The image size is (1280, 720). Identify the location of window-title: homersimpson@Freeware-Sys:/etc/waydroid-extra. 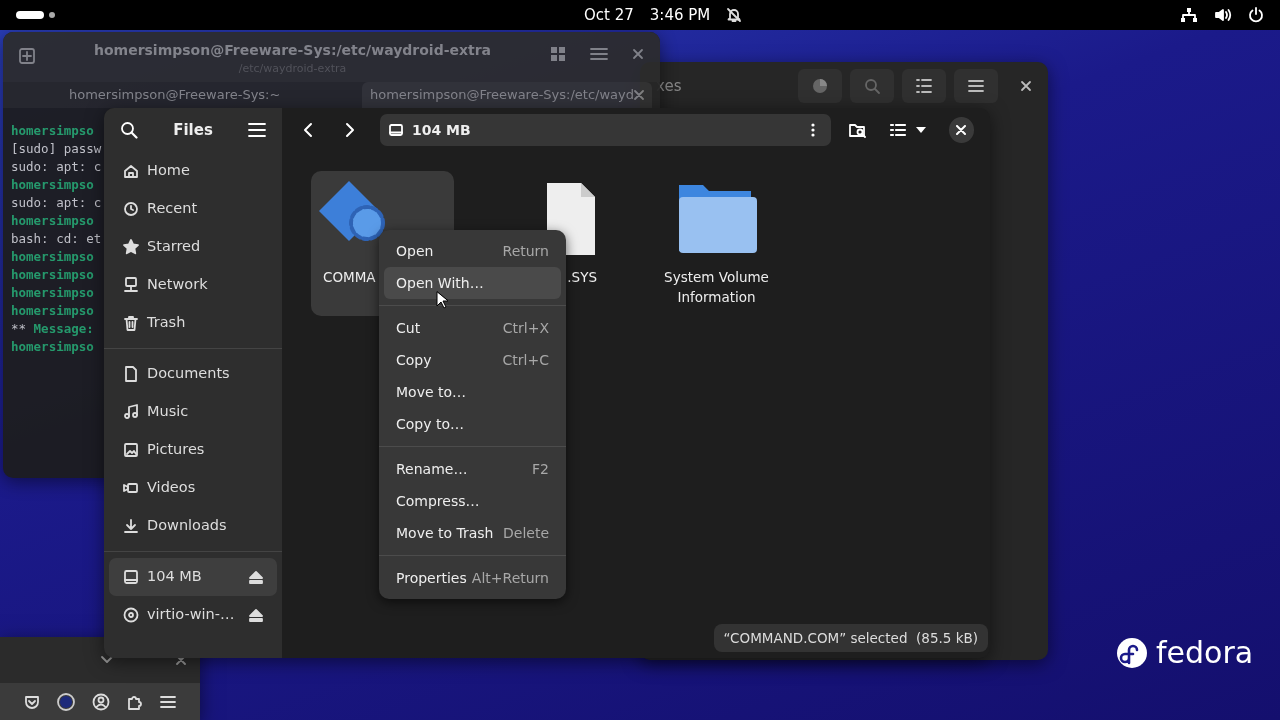
(292, 50).